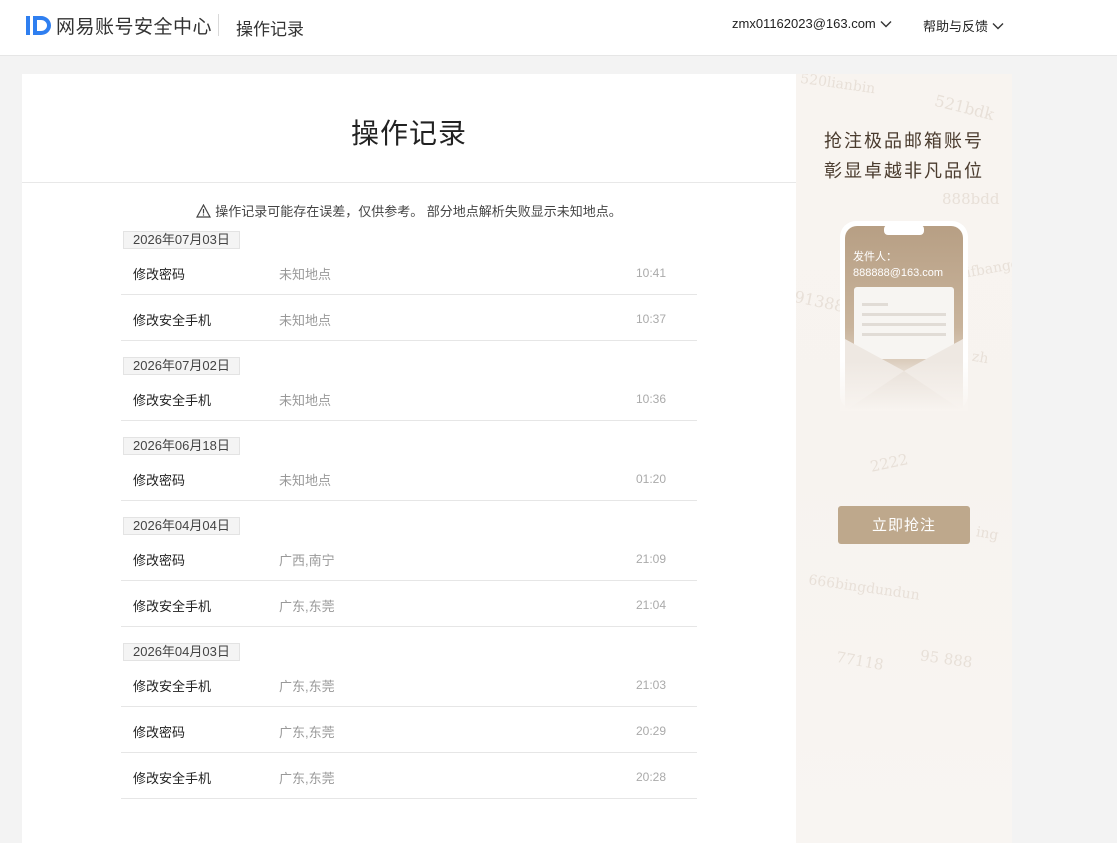 The image size is (1117, 843). Describe the element at coordinates (956, 26) in the screenshot. I see `help-feedback-label: 帮助与反馈` at that location.